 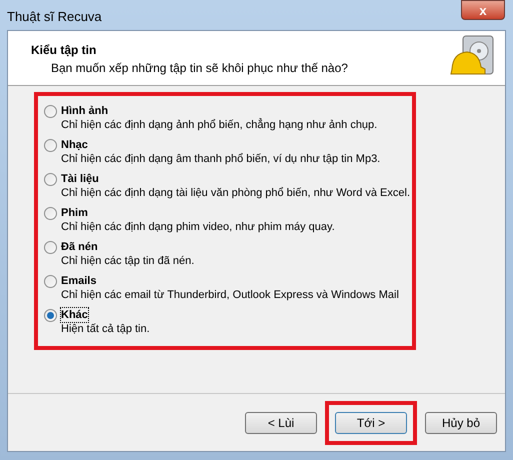 I want to click on option-description: Chỉ hiện các tập tin đã nén., so click(x=128, y=261).